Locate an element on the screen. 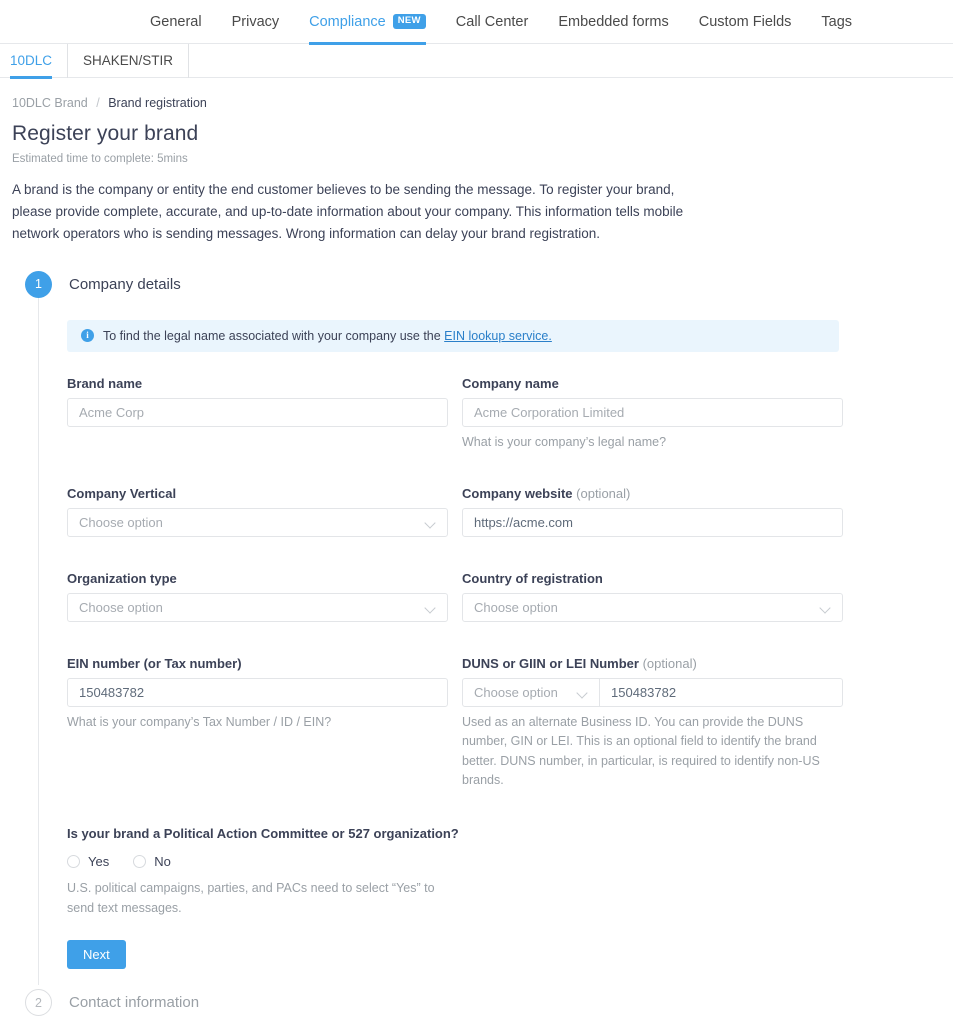 The width and height of the screenshot is (953, 1024). duns-number-label-text: DUNS or GIIN or LEI Number is located at coordinates (550, 663).